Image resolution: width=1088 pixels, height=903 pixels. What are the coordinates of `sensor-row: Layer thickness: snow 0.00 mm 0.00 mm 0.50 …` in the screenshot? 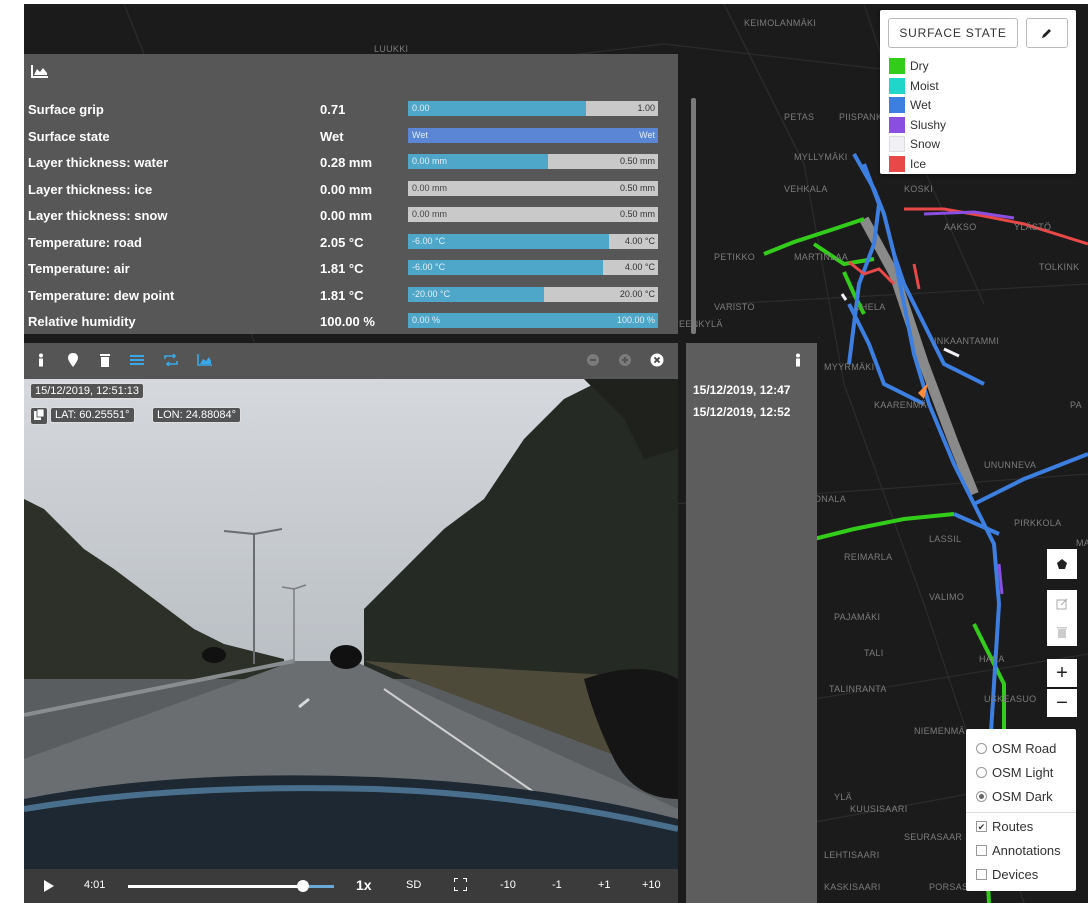 It's located at (347, 215).